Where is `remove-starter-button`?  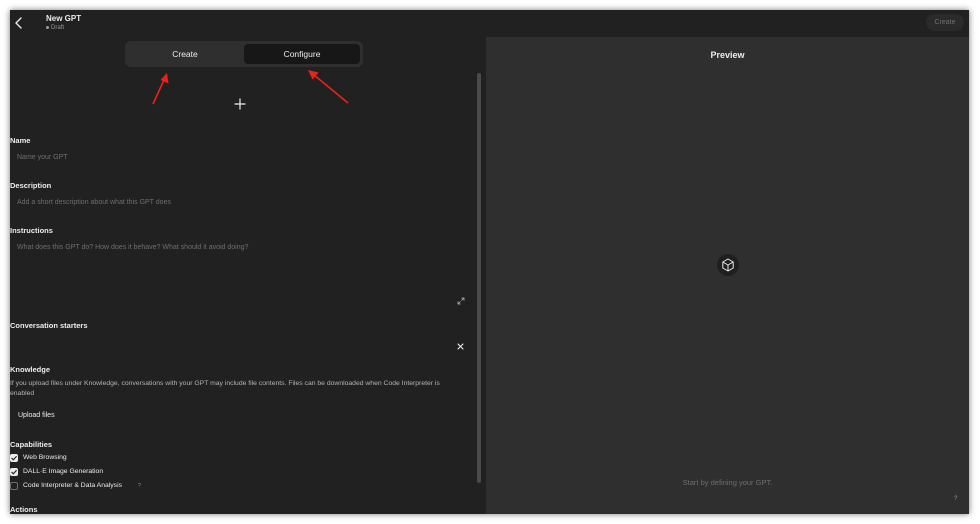 remove-starter-button is located at coordinates (460, 343).